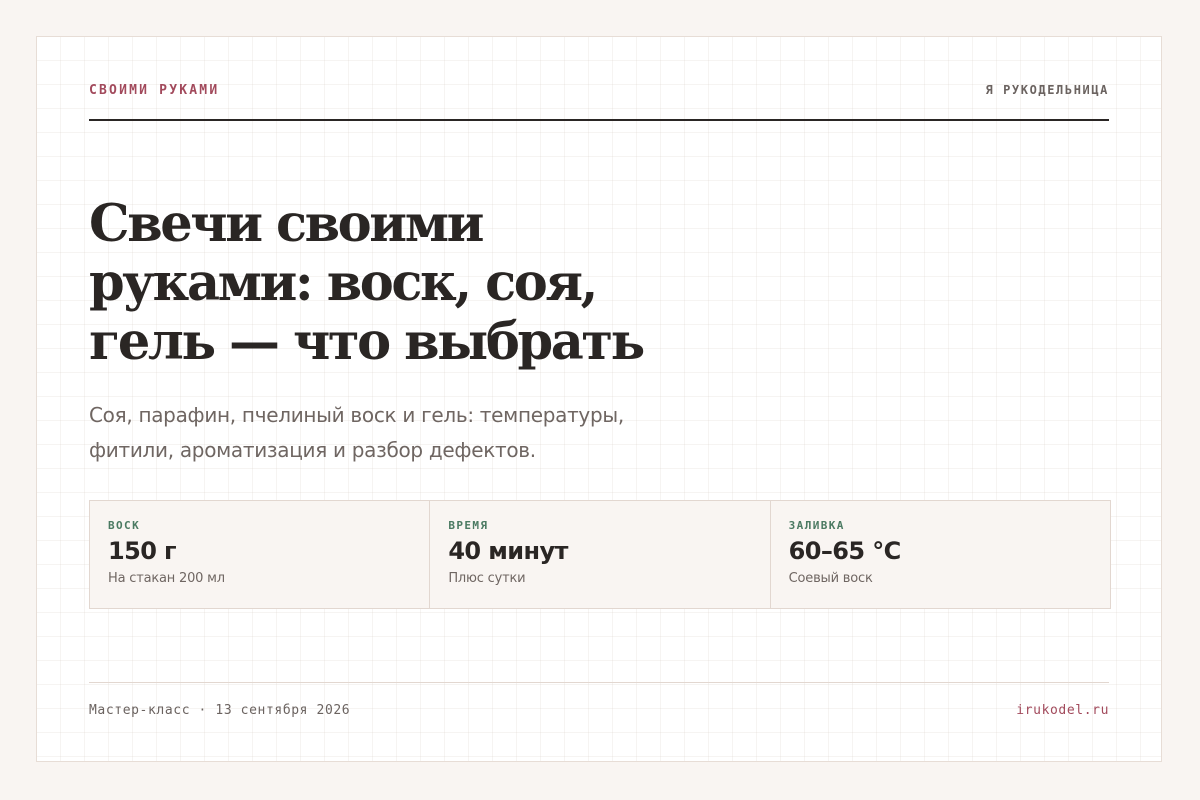  What do you see at coordinates (259, 554) in the screenshot?
I see `stat-wax: ВОСК 150 г На стакан 200 мл` at bounding box center [259, 554].